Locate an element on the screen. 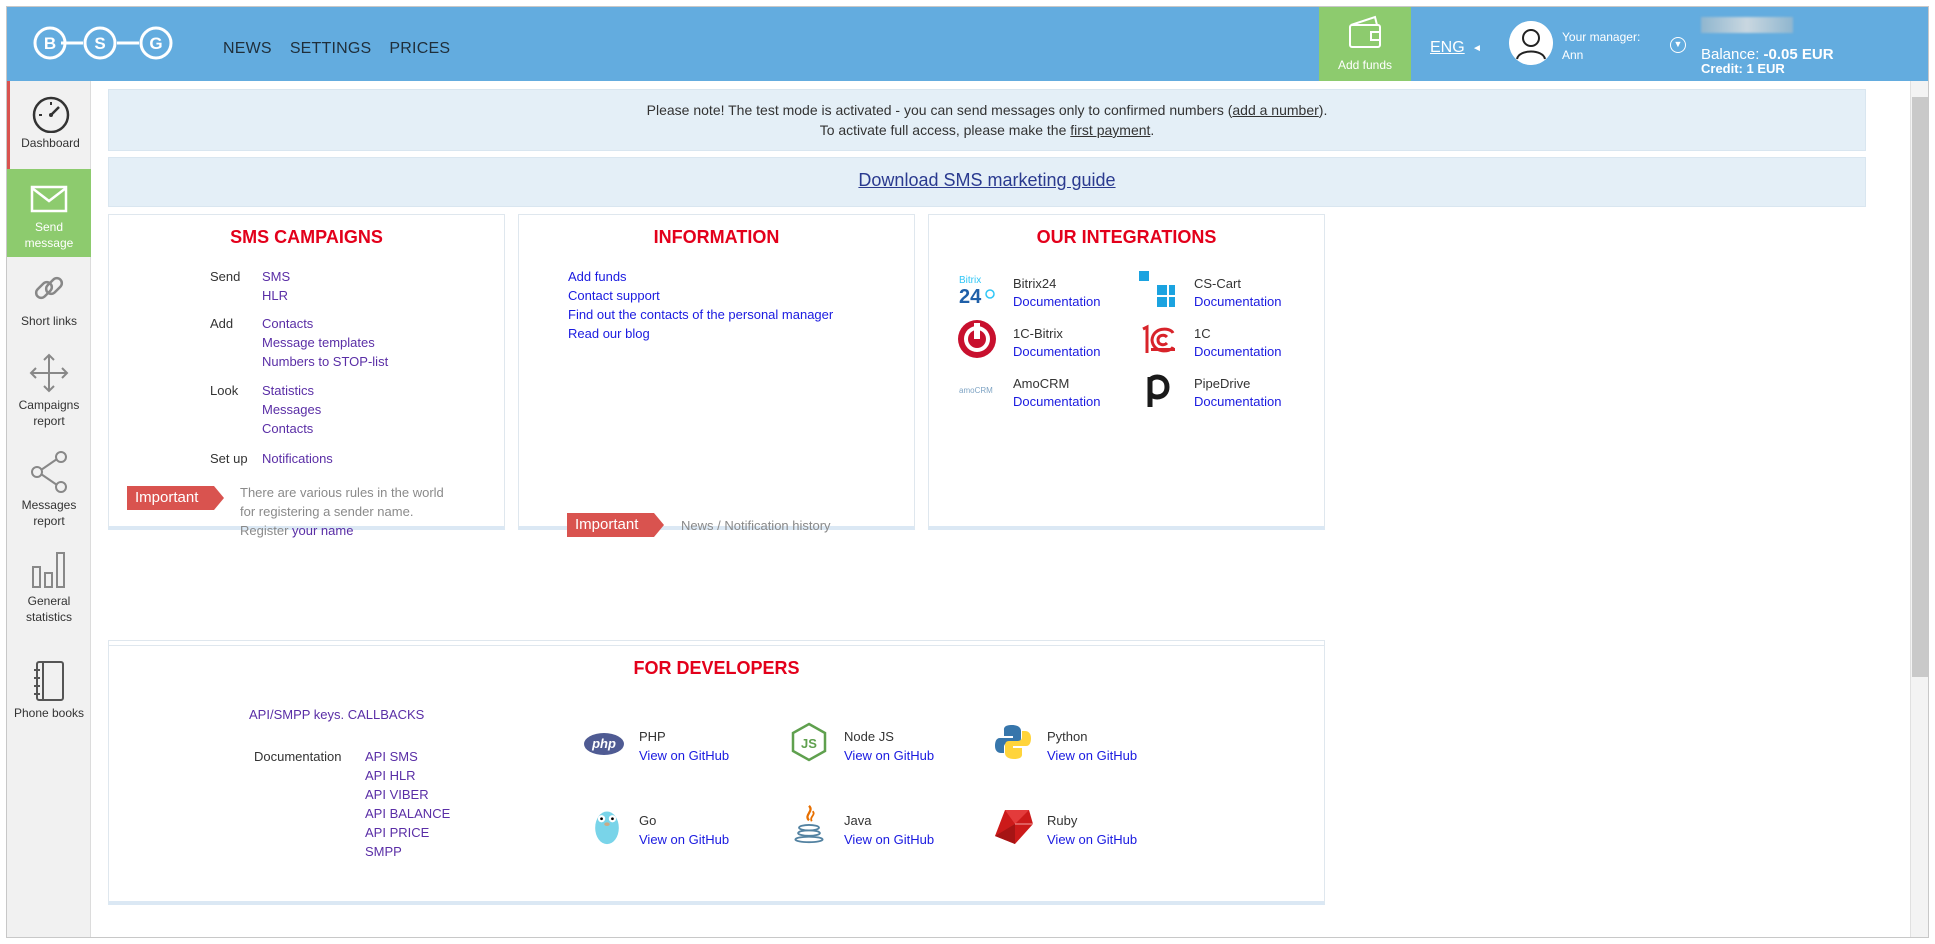 Image resolution: width=1935 pixels, height=944 pixels. dev-go: Go View on GitHub is located at coordinates (684, 830).